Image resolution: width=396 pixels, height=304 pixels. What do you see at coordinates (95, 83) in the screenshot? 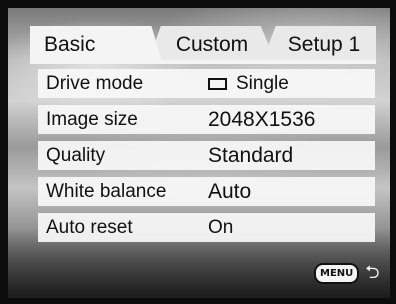
I see `menu-row-label: Drive mode` at bounding box center [95, 83].